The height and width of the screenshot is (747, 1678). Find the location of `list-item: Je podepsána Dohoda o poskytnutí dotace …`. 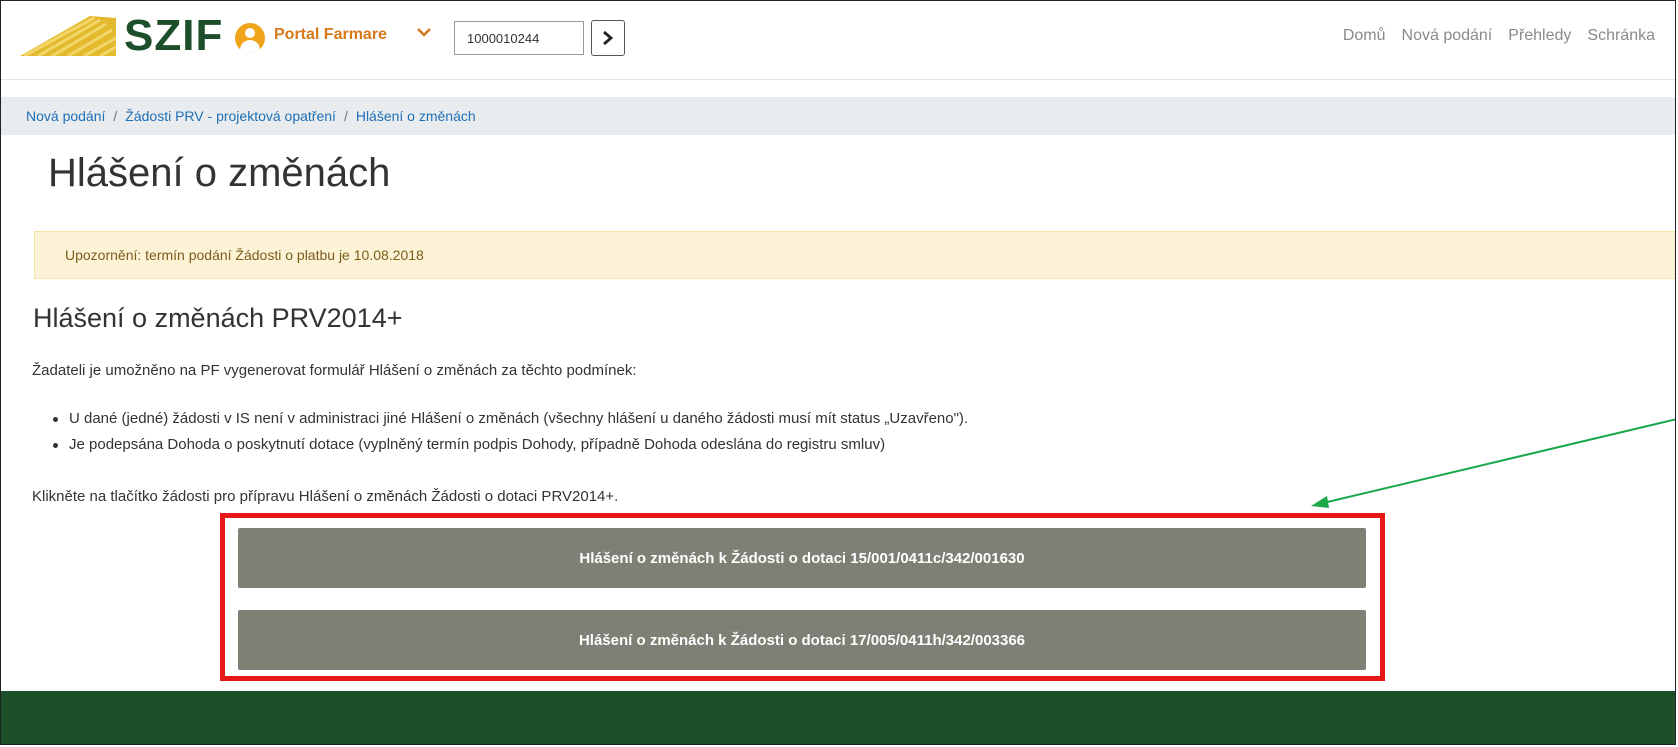

list-item: Je podepsána Dohoda o poskytnutí dotace … is located at coordinates (510, 444).